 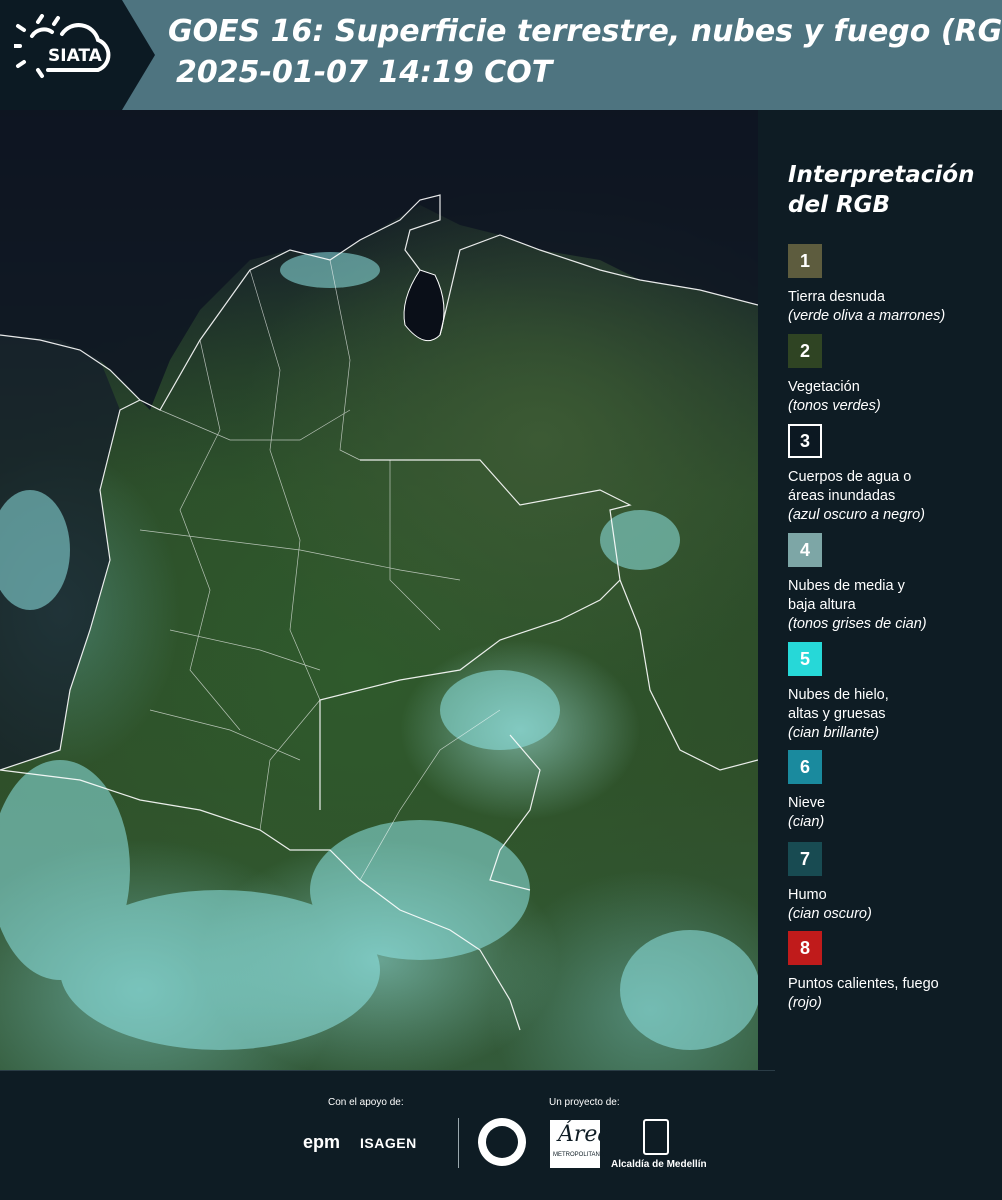 I want to click on project-caption: Un proyecto de:, so click(x=584, y=1102).